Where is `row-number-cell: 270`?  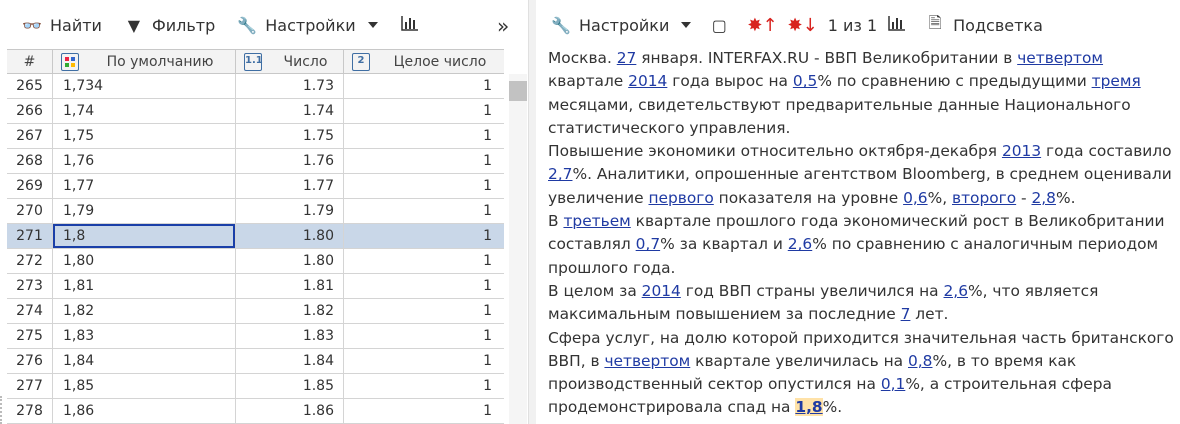 row-number-cell: 270 is located at coordinates (30, 211).